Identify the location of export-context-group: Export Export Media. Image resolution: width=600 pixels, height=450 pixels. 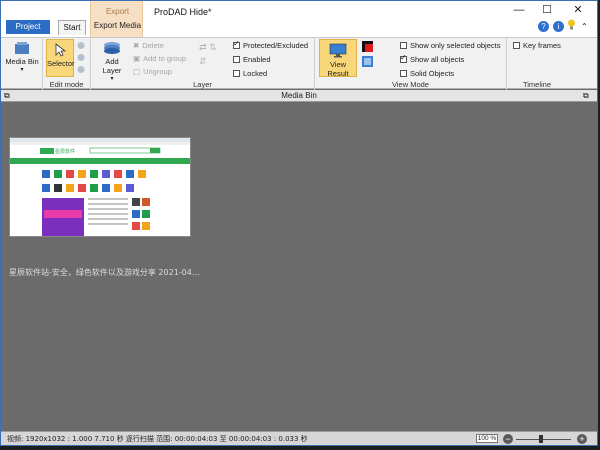
(116, 19).